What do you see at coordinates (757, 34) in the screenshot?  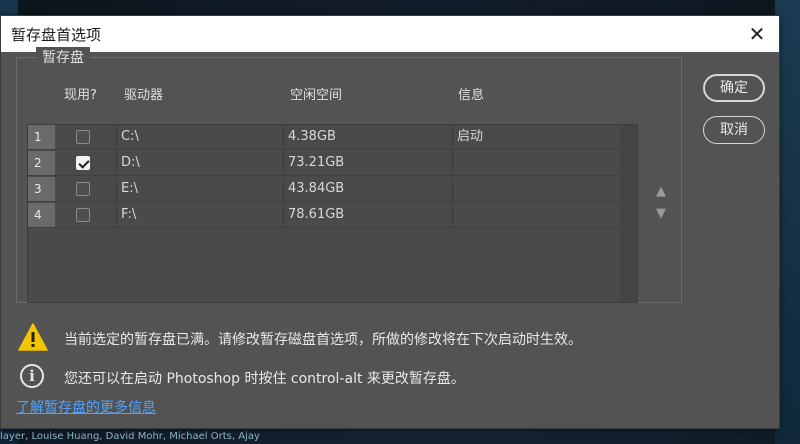 I see `close-icon: ✕` at bounding box center [757, 34].